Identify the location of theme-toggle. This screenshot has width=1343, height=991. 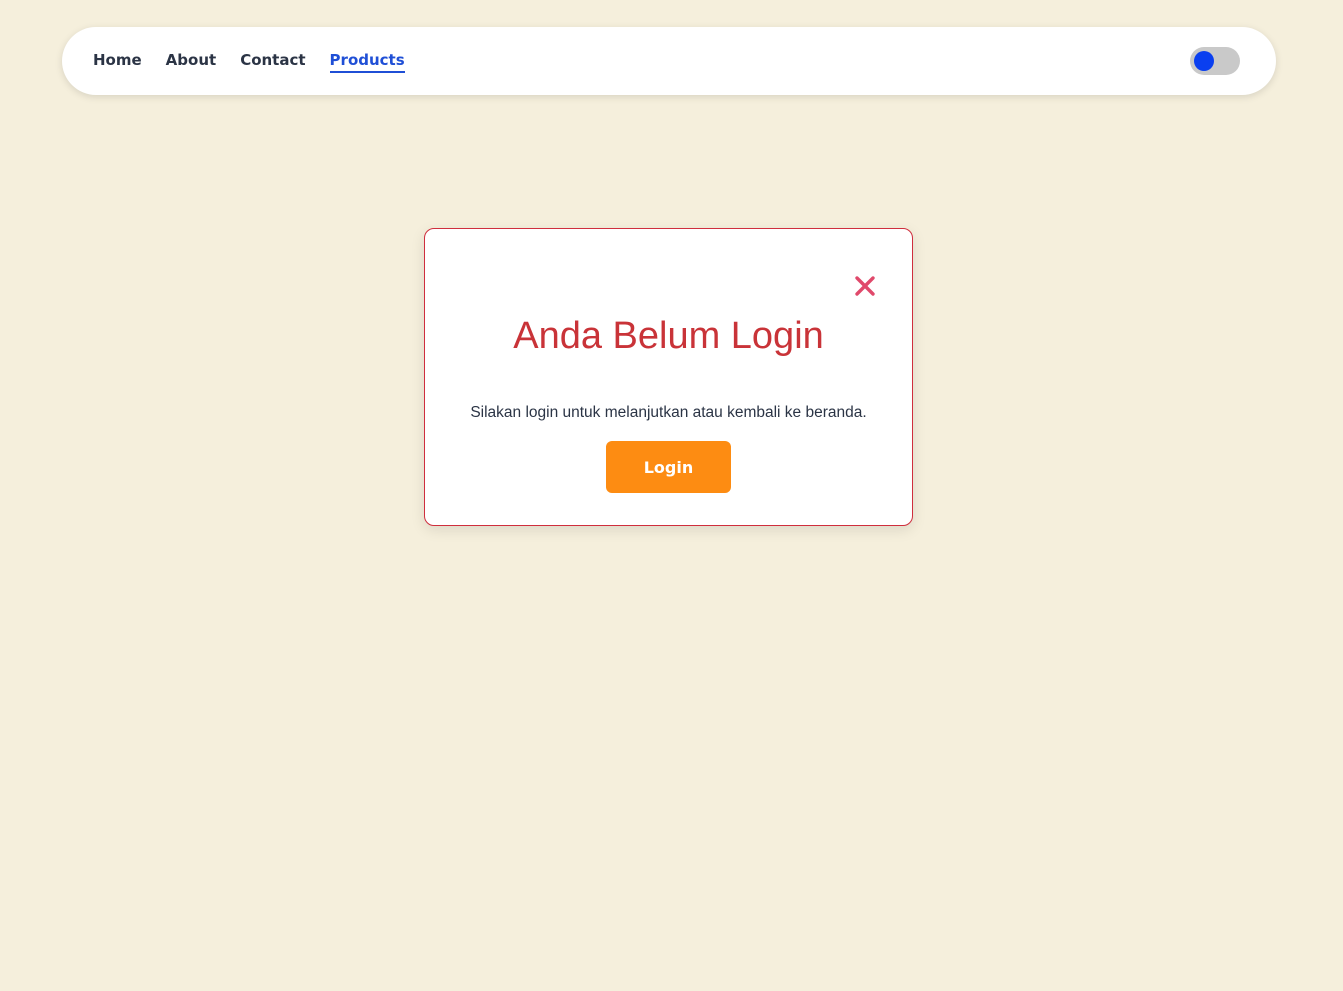
(1215, 61).